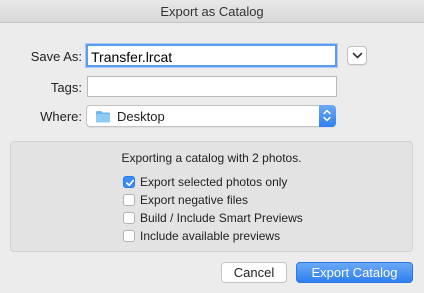 This screenshot has width=424, height=293. I want to click on export-negatives-checkbox, so click(129, 200).